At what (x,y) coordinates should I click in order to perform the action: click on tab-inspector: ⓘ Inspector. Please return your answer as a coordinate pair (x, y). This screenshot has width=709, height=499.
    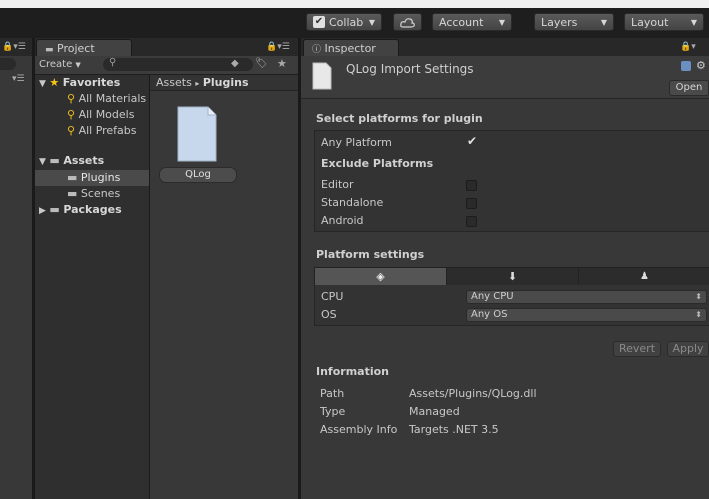
    Looking at the image, I should click on (351, 48).